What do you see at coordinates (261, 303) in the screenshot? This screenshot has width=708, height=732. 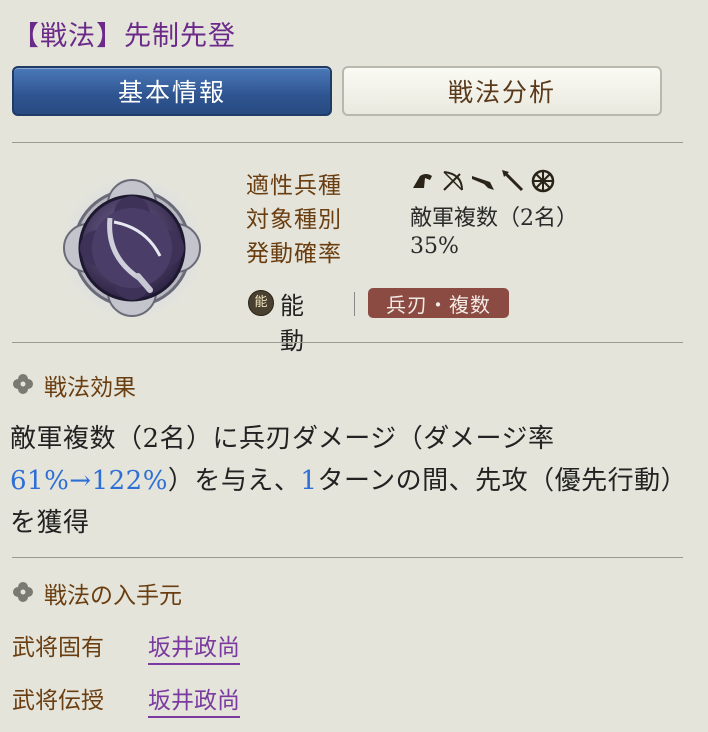 I see `active-type-icon: 能` at bounding box center [261, 303].